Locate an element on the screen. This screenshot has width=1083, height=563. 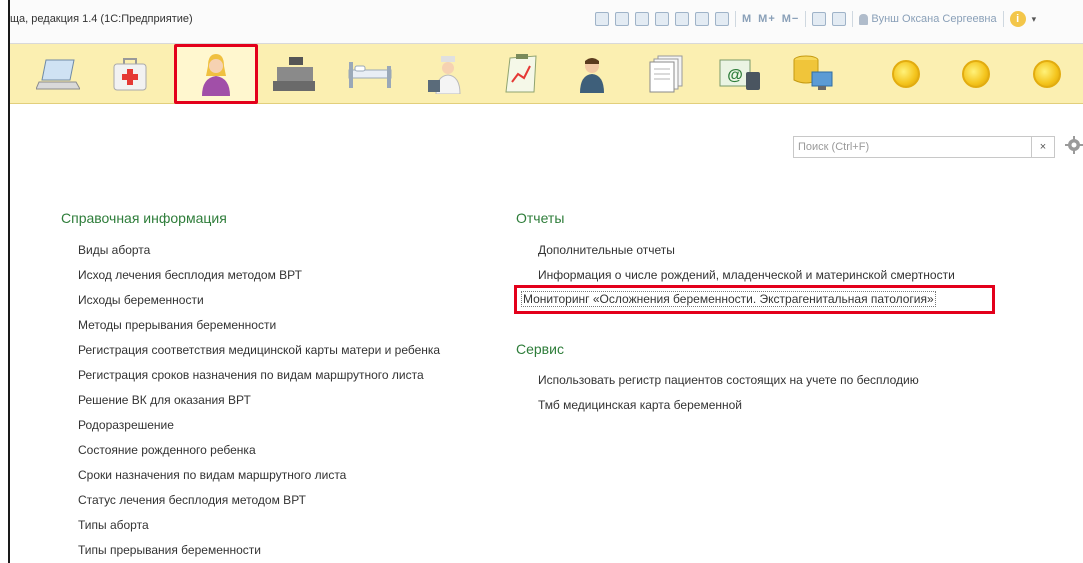
reference-link: Типы прерывания беременности is located at coordinates (169, 550).